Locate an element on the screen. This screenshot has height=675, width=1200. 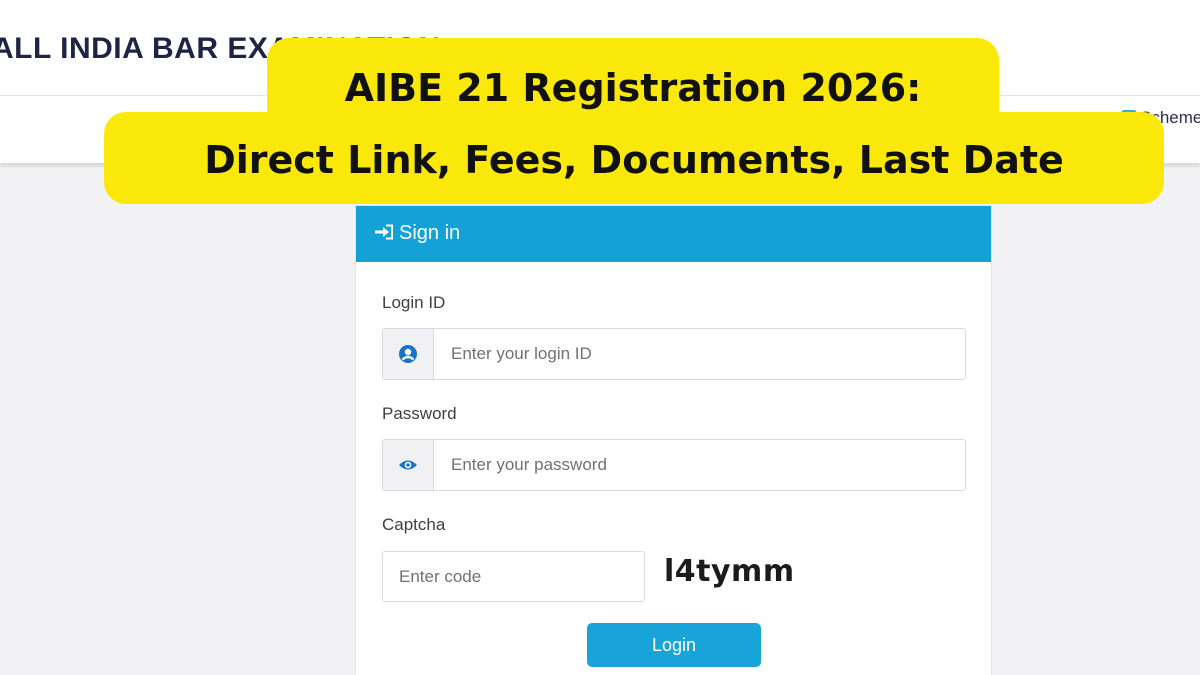
signin-title: Sign in is located at coordinates (430, 233).